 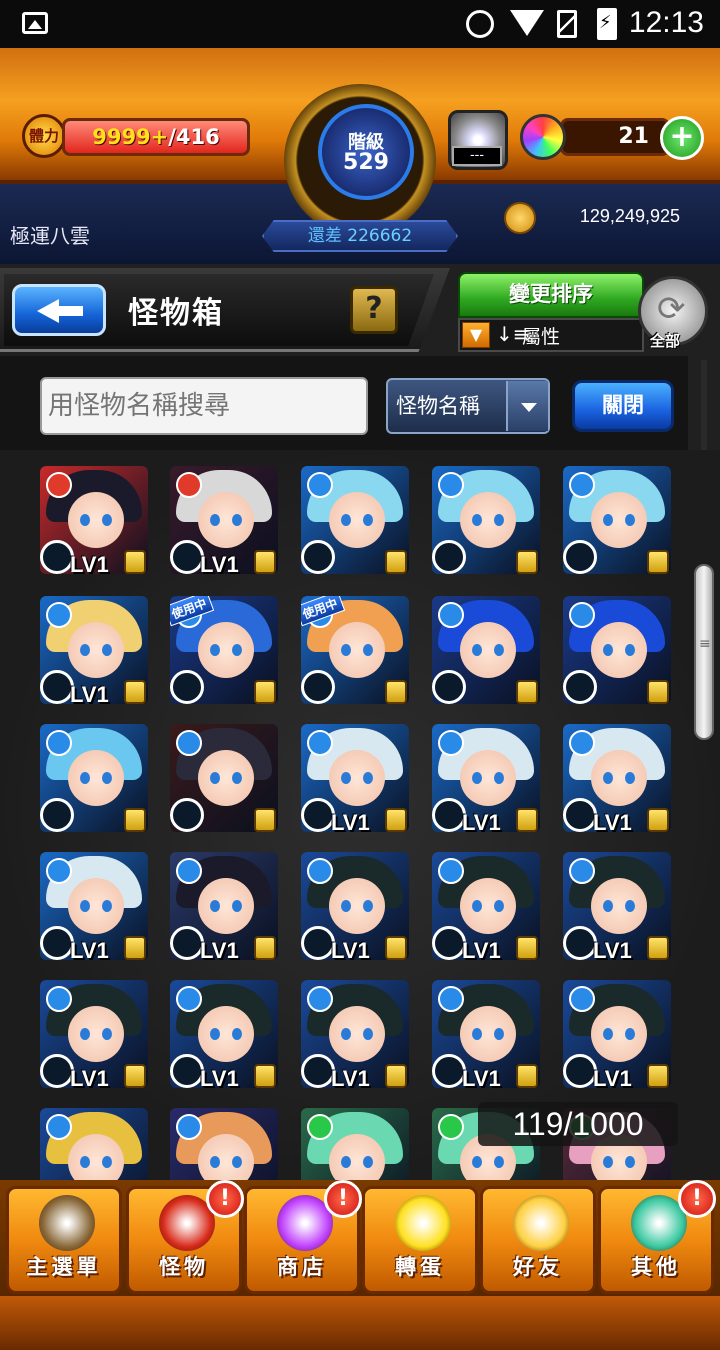 I want to click on nav-button: 好友, so click(x=538, y=1240).